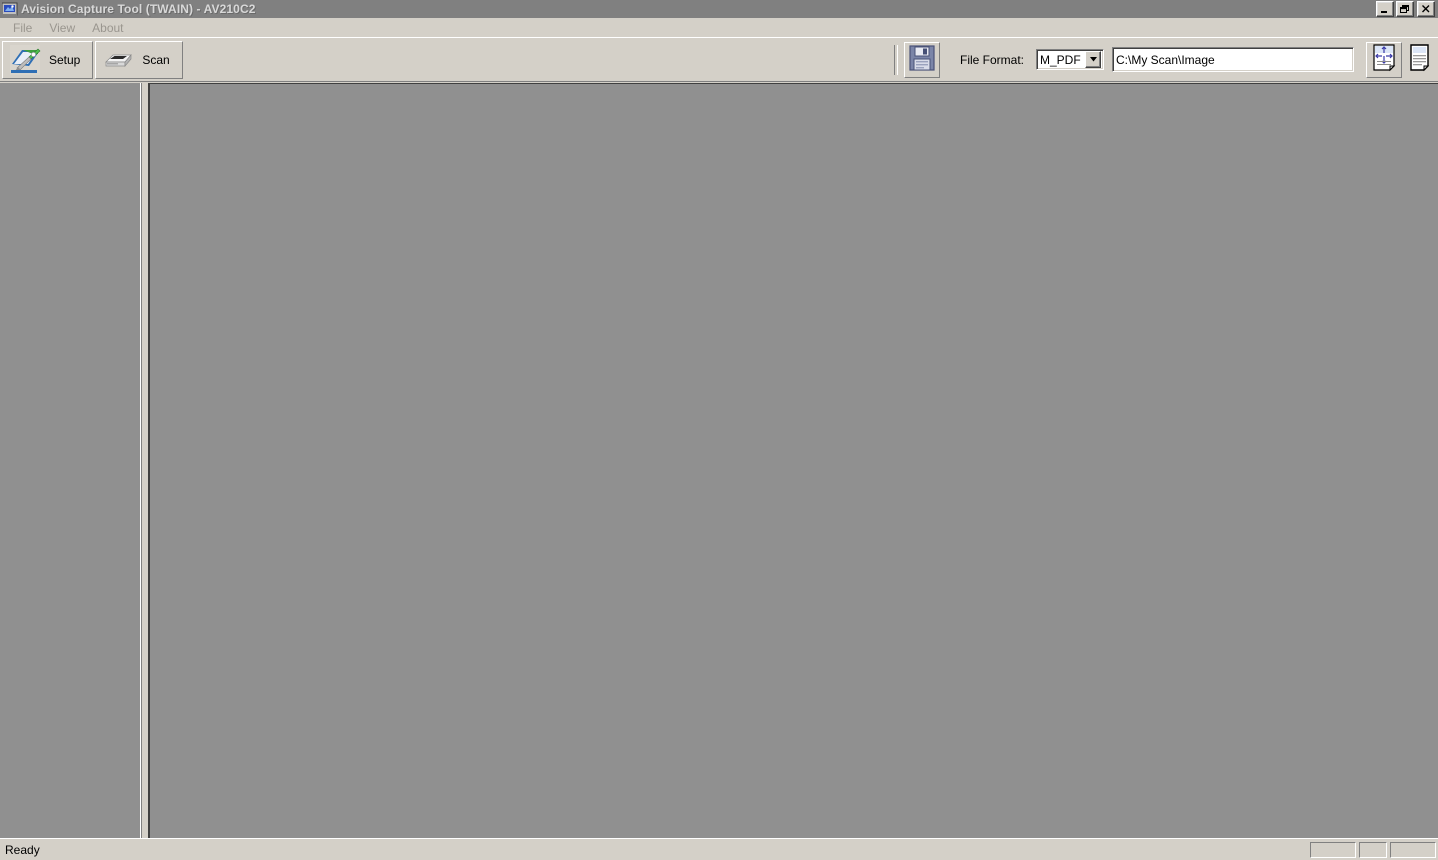 The height and width of the screenshot is (860, 1438). Describe the element at coordinates (22, 849) in the screenshot. I see `status-message: Ready` at that location.